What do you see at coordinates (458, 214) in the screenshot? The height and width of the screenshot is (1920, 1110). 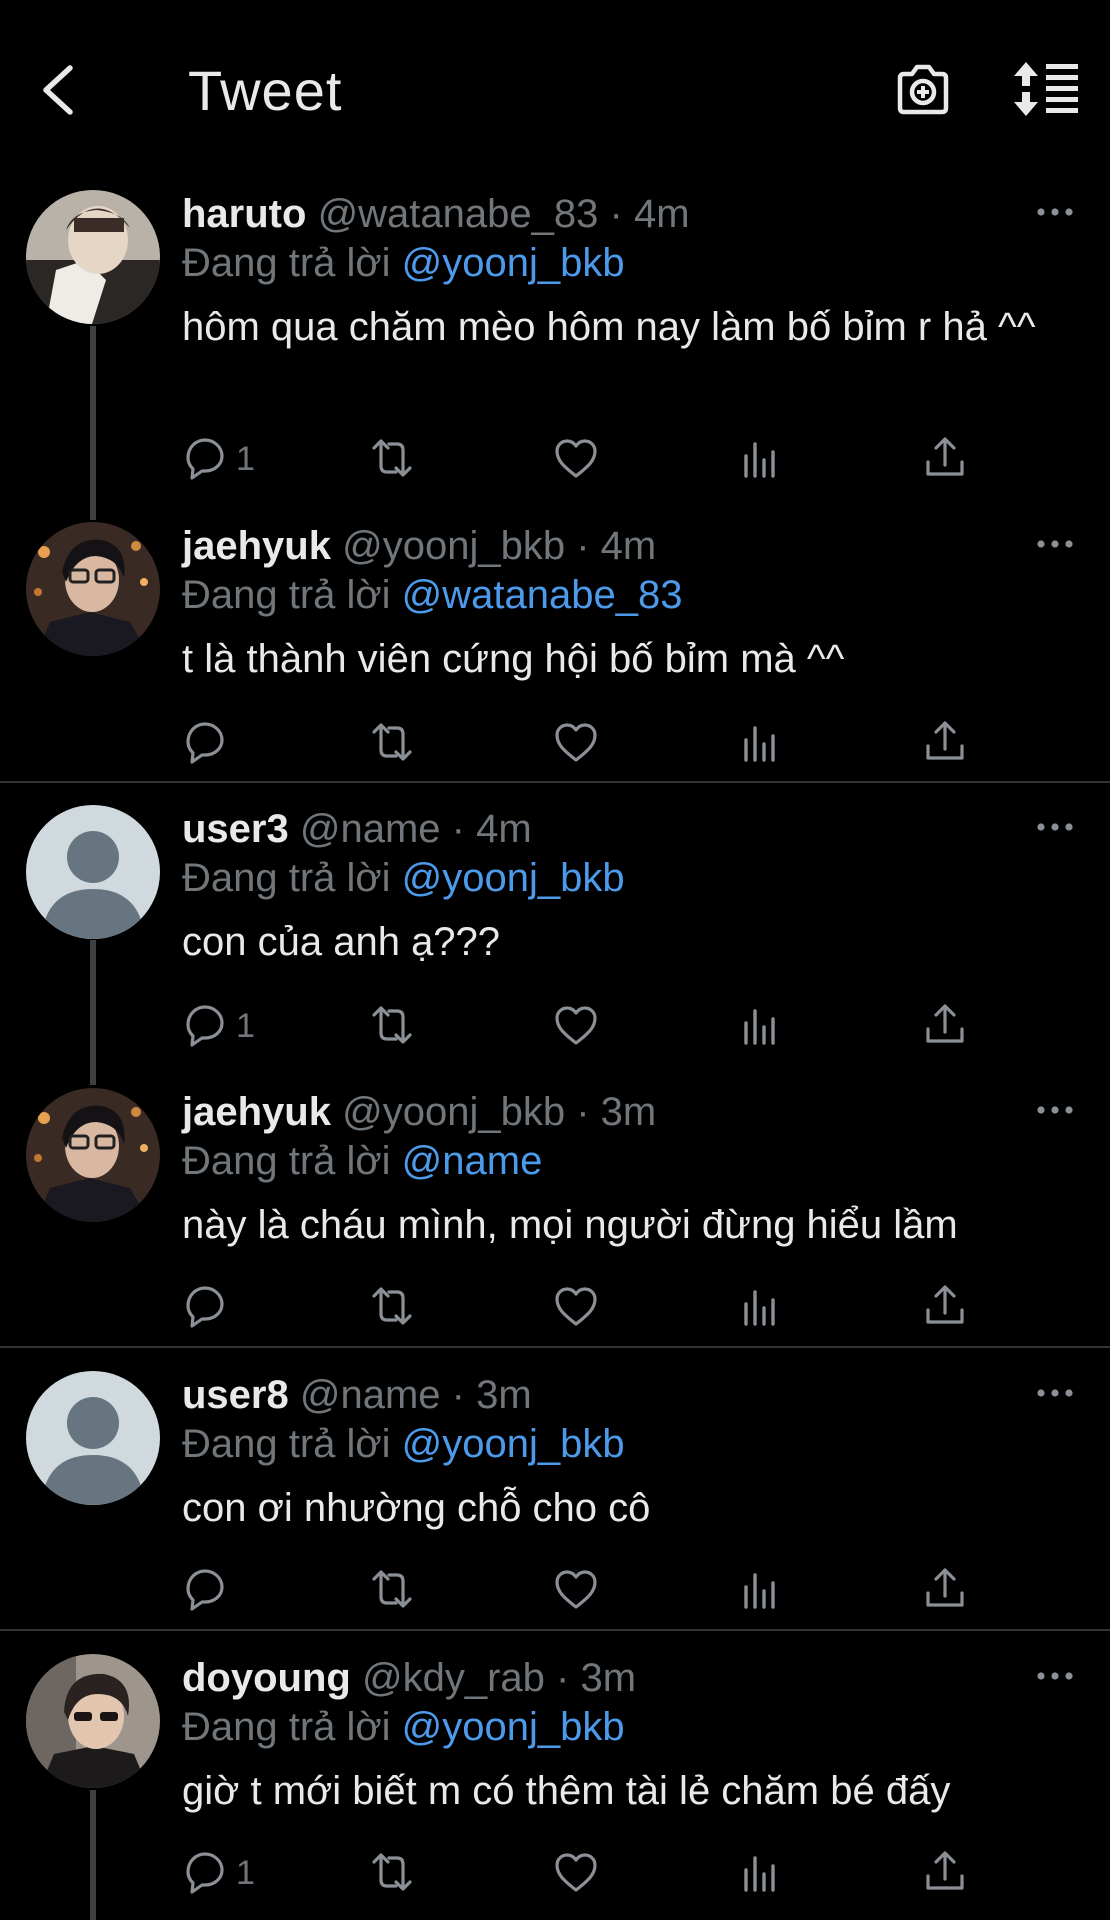 I see `user-handle: @watanabe_83` at bounding box center [458, 214].